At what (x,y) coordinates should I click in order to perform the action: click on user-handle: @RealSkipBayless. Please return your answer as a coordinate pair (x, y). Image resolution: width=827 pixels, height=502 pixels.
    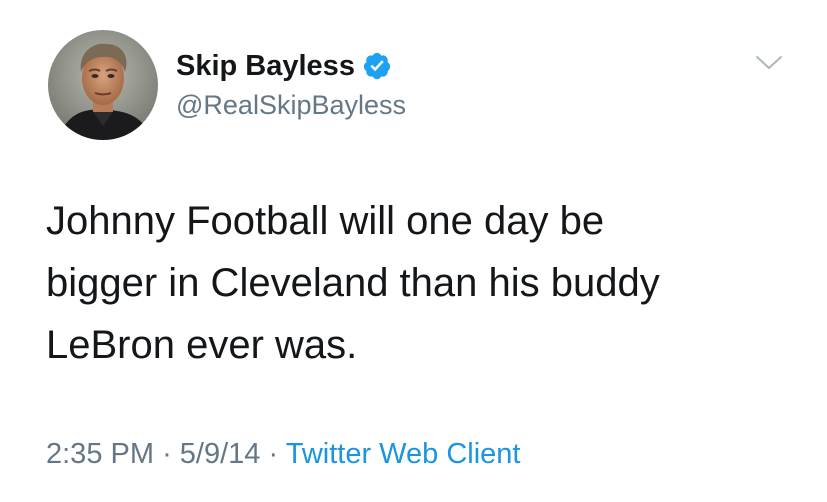
    Looking at the image, I should click on (291, 105).